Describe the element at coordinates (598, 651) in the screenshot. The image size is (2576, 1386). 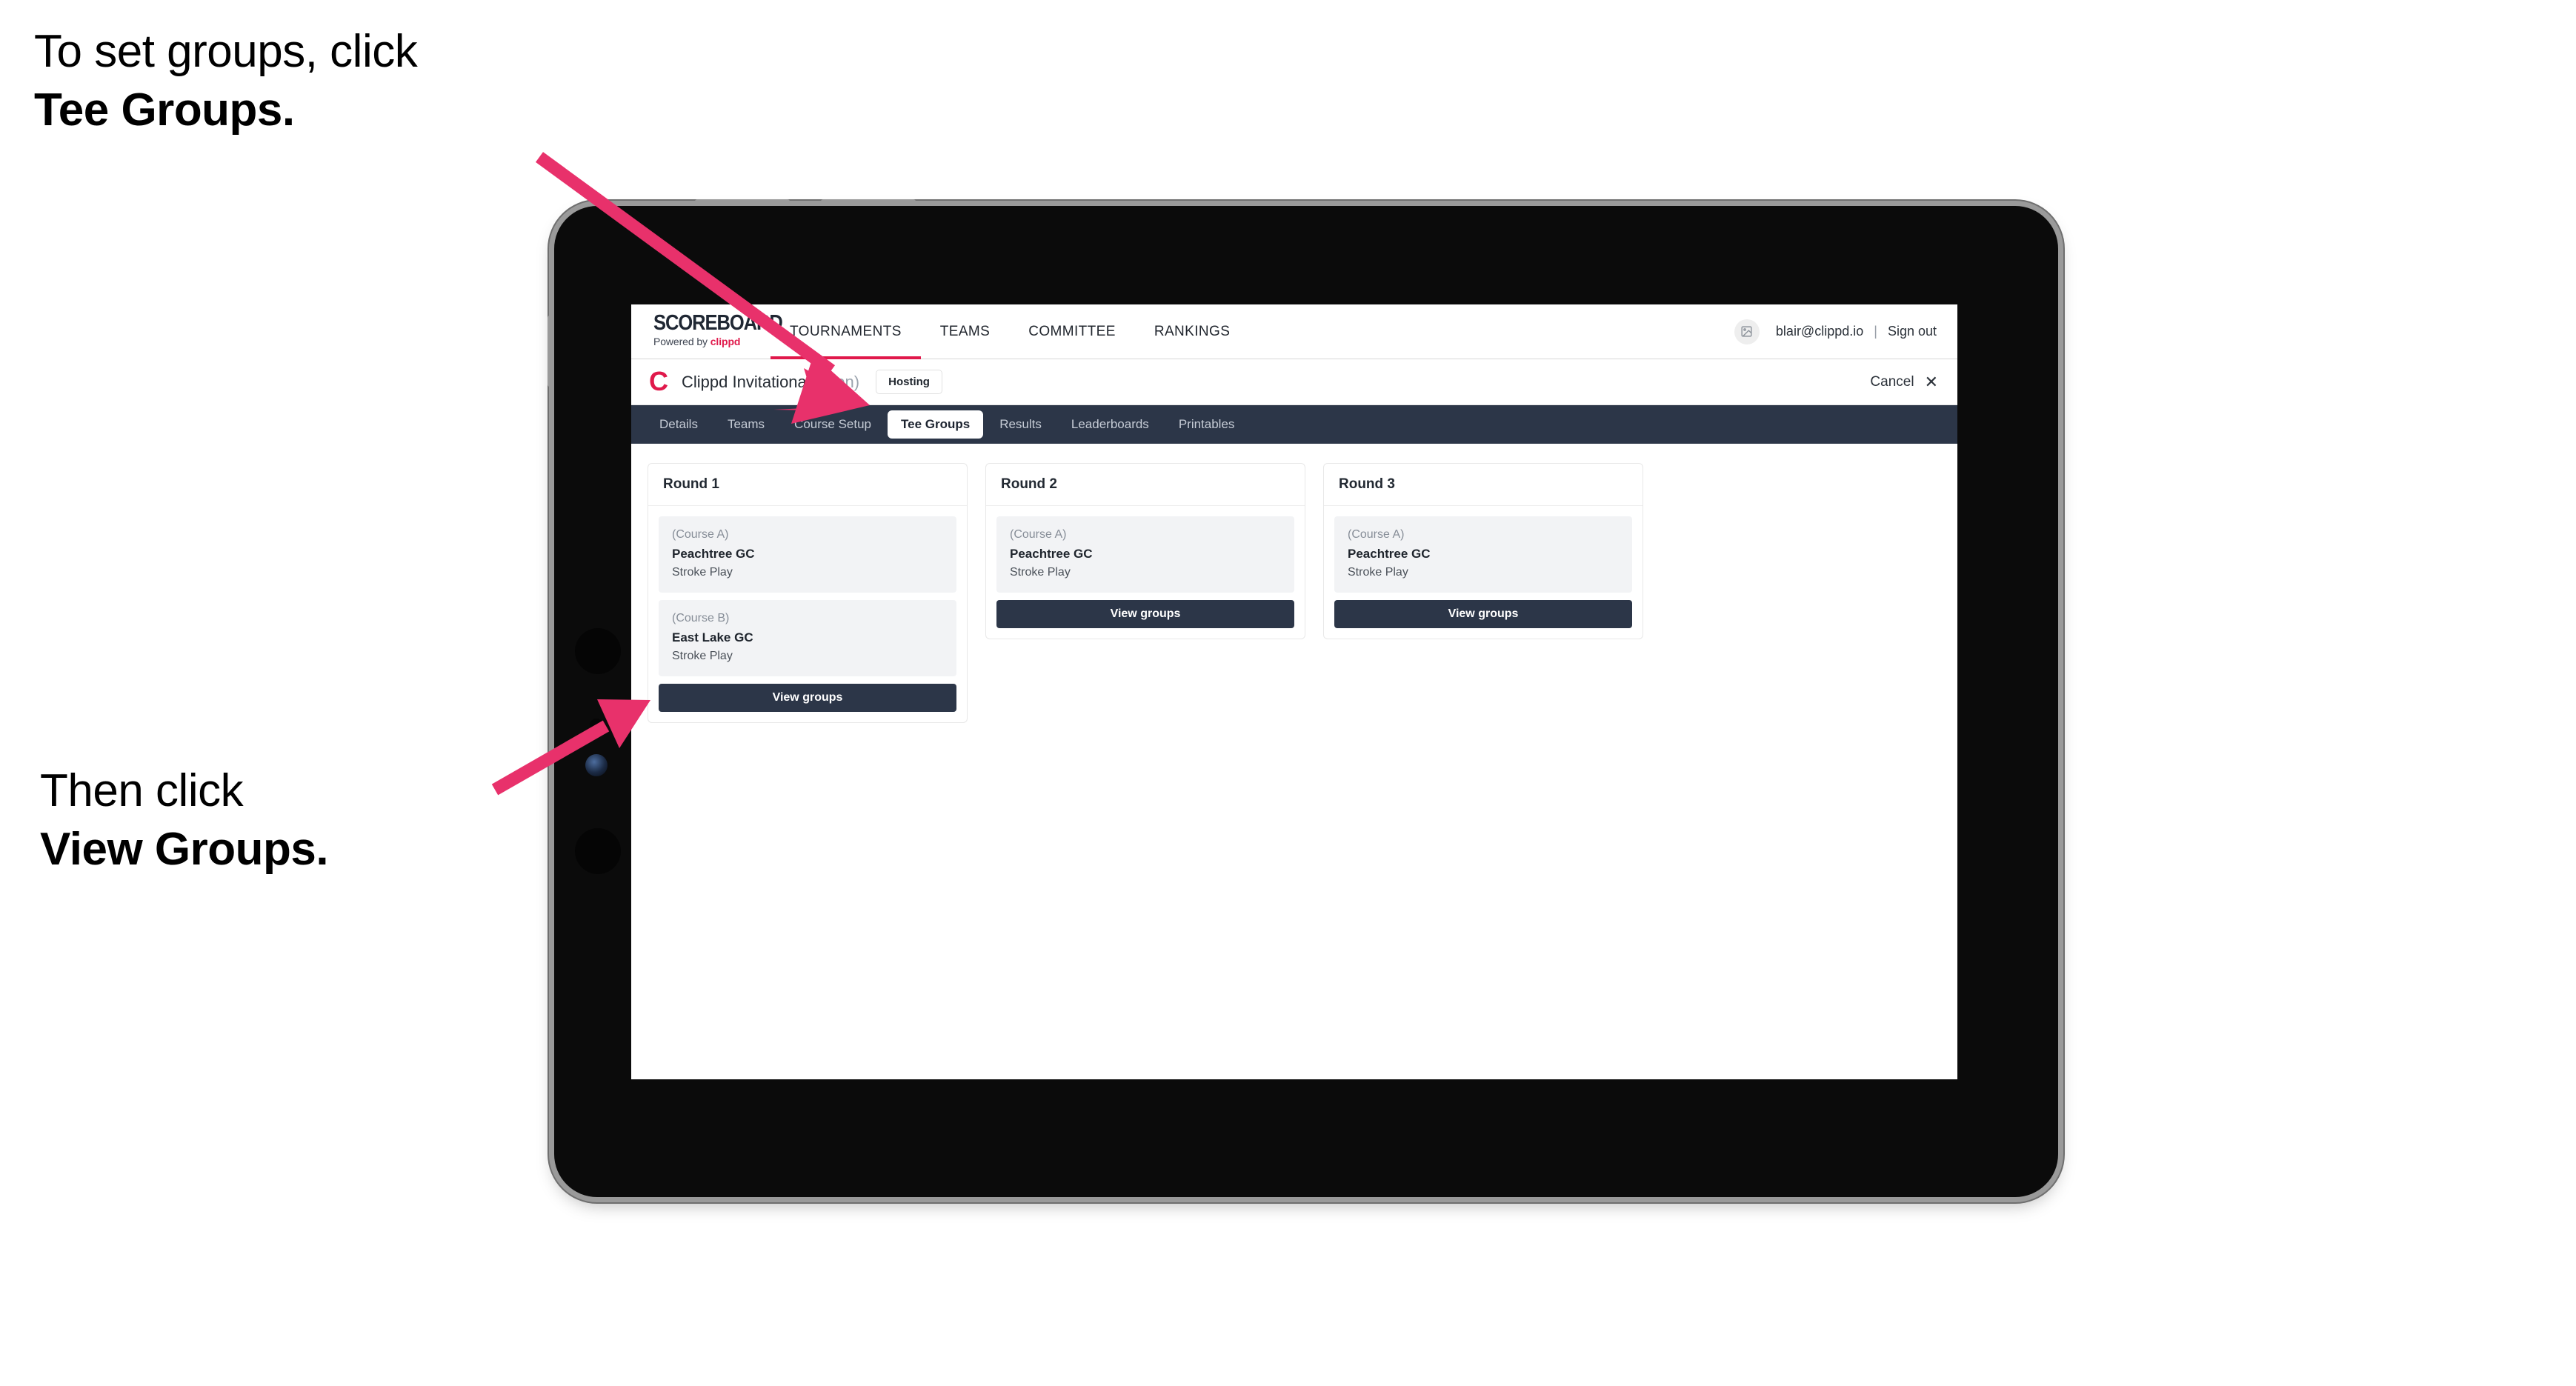
I see `front-camera-icon` at that location.